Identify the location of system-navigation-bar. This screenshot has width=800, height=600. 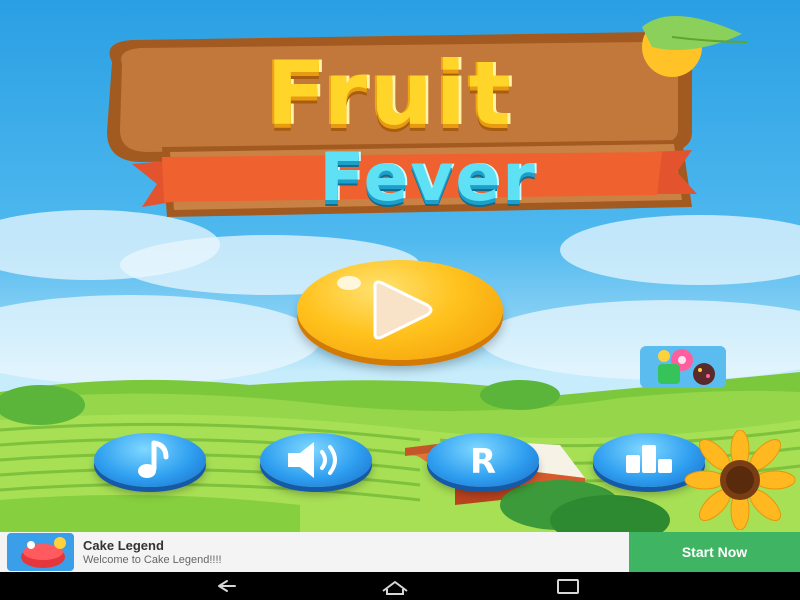
(400, 586).